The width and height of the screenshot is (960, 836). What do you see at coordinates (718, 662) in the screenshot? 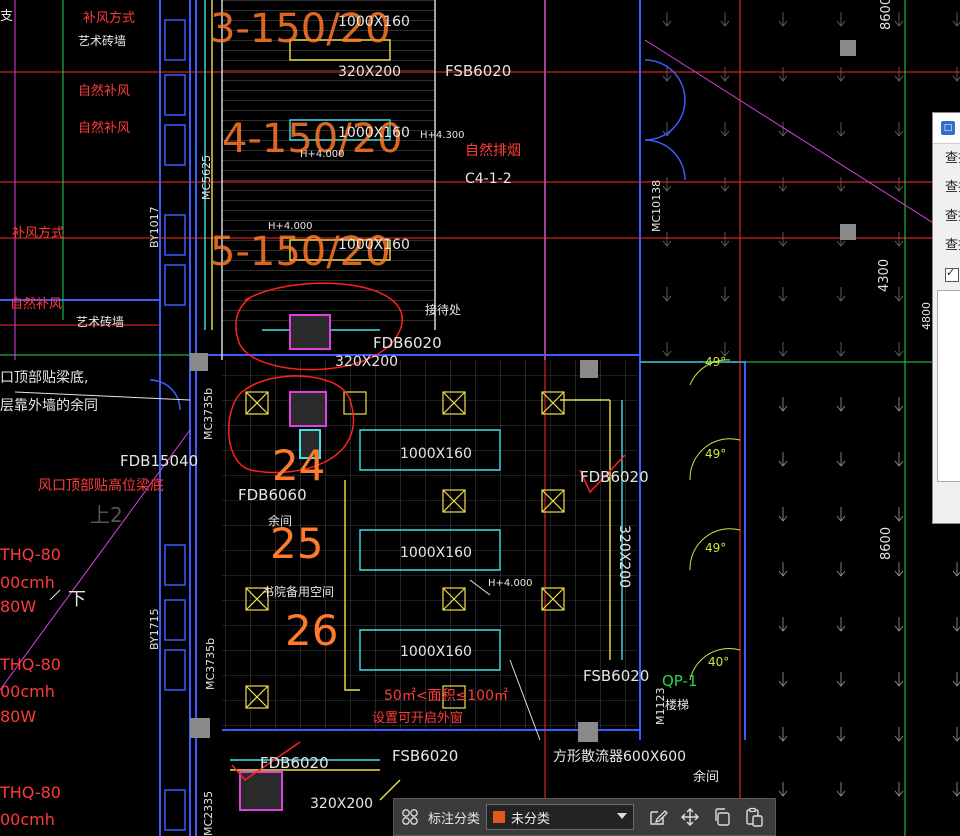
I see `angle-4: 40°` at bounding box center [718, 662].